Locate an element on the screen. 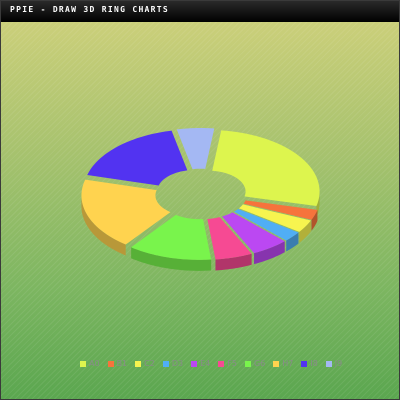 The height and width of the screenshot is (400, 400). legend-item-a0: A0 is located at coordinates (90, 364).